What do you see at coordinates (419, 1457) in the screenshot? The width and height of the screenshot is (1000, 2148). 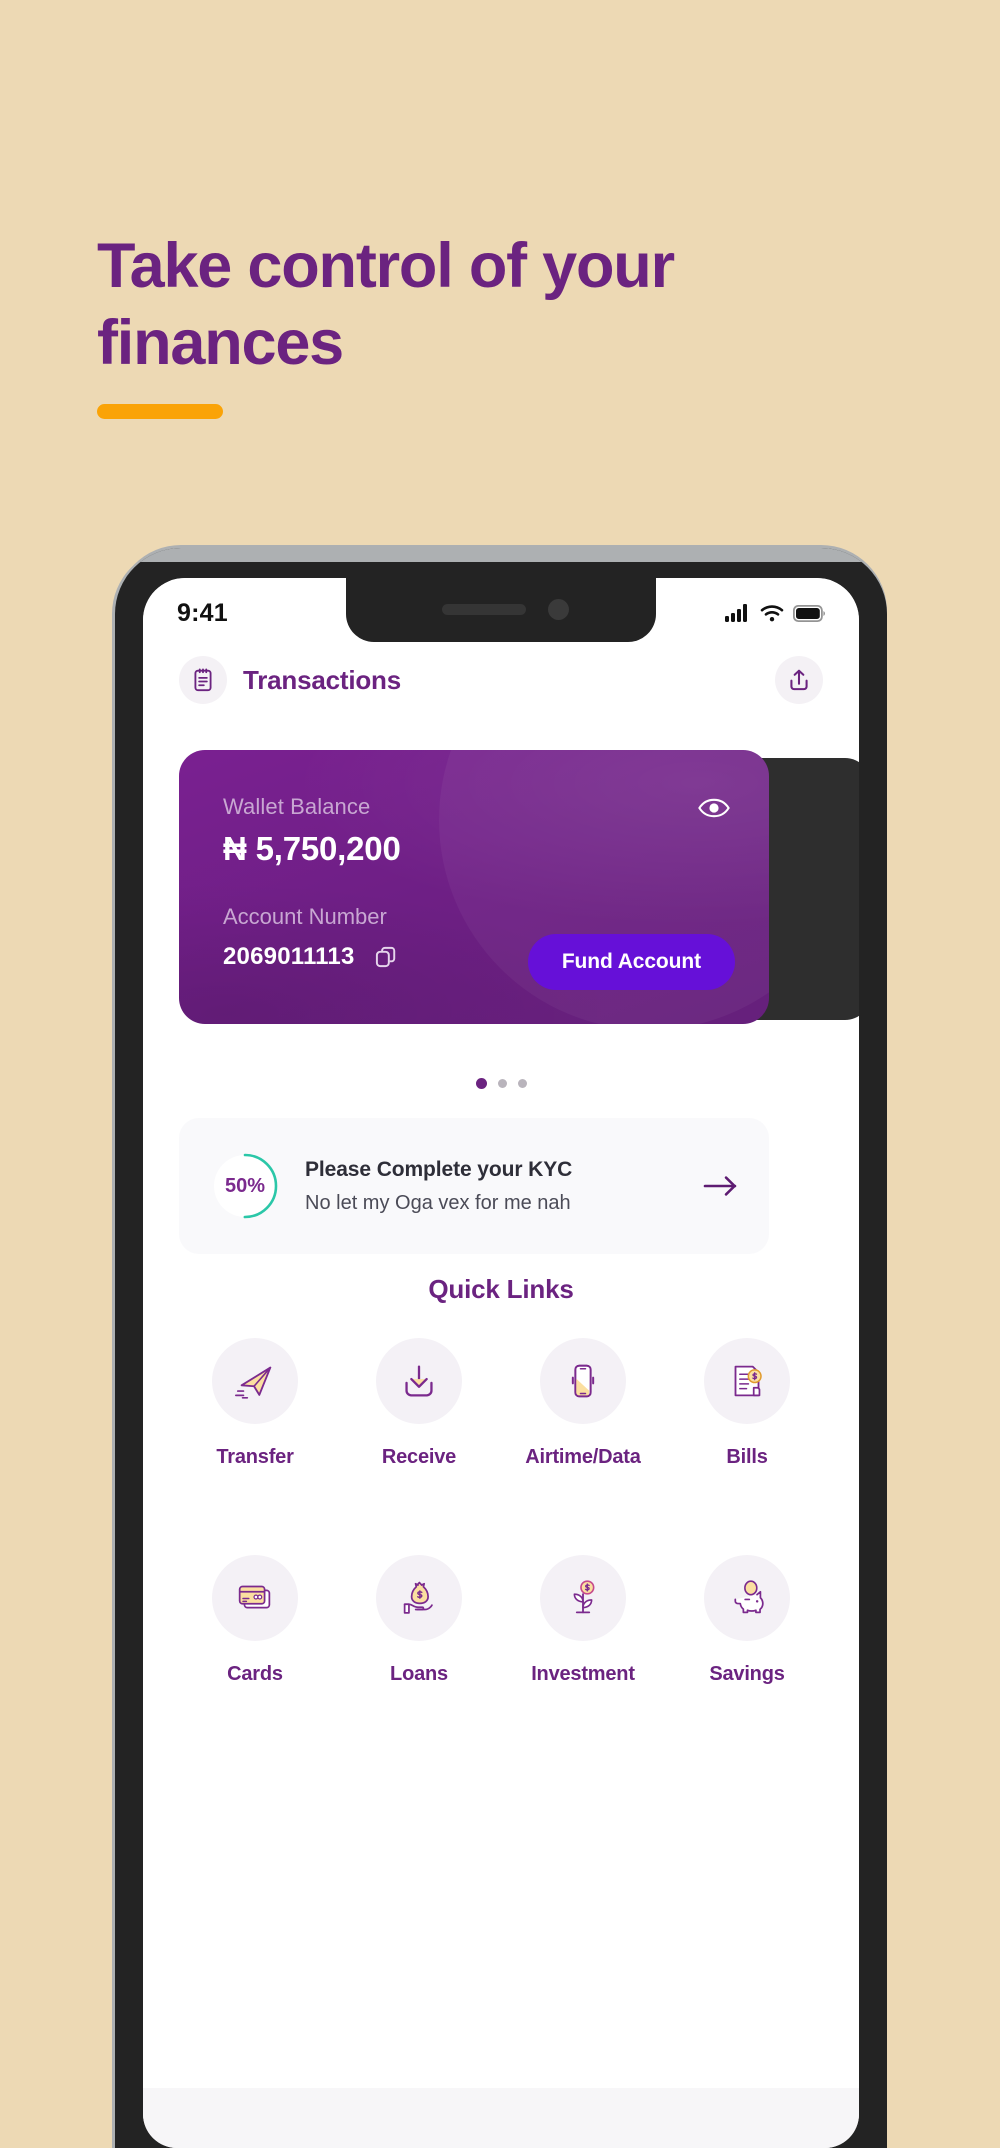 I see `quick-link-label: Receive` at bounding box center [419, 1457].